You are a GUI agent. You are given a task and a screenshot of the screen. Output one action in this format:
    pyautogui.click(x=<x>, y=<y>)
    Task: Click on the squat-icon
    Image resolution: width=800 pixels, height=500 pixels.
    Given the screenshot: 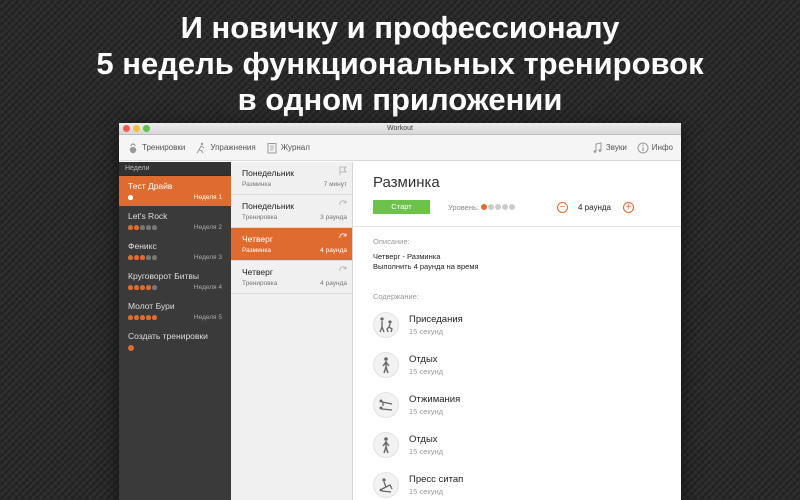 What is the action you would take?
    pyautogui.click(x=386, y=325)
    